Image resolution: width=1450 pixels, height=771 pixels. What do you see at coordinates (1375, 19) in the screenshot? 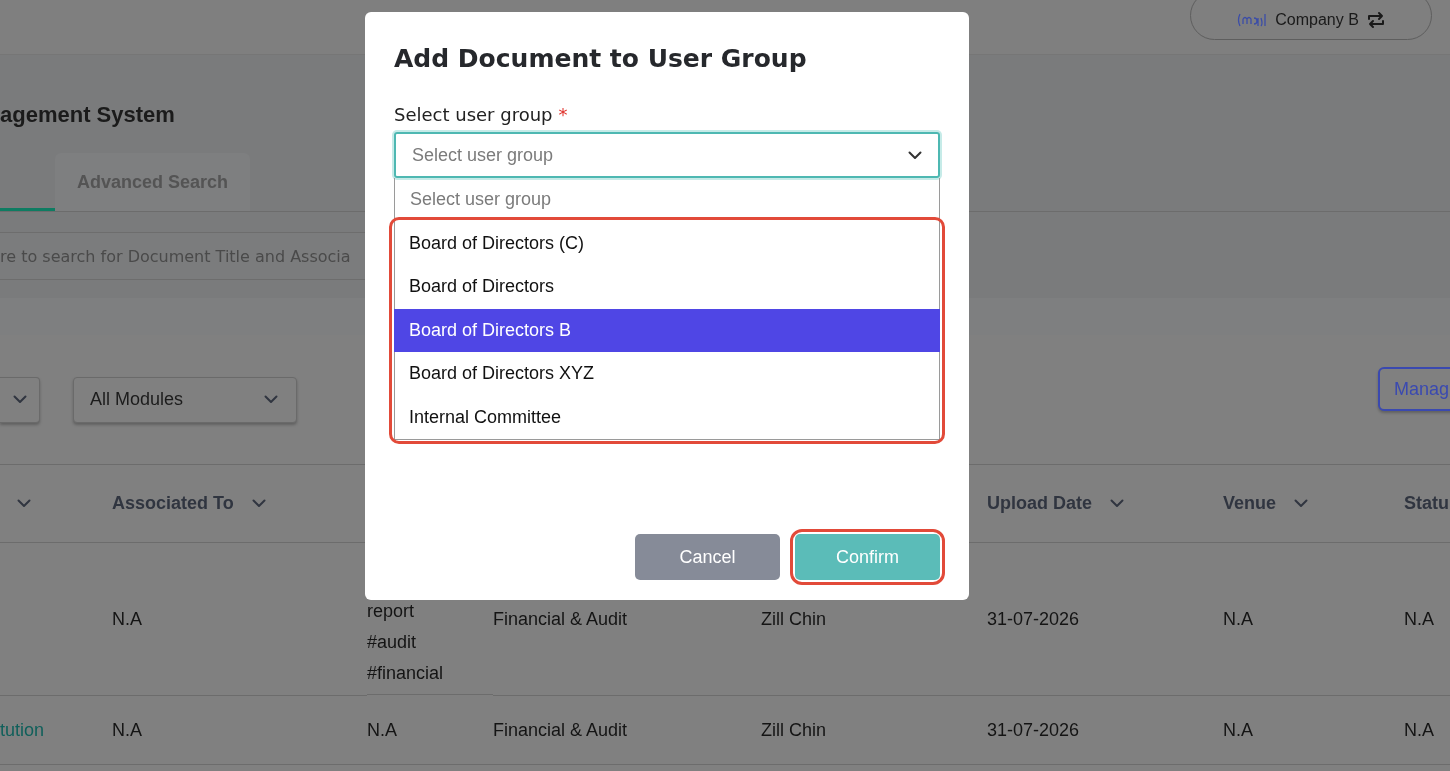
I see `swap-icon` at bounding box center [1375, 19].